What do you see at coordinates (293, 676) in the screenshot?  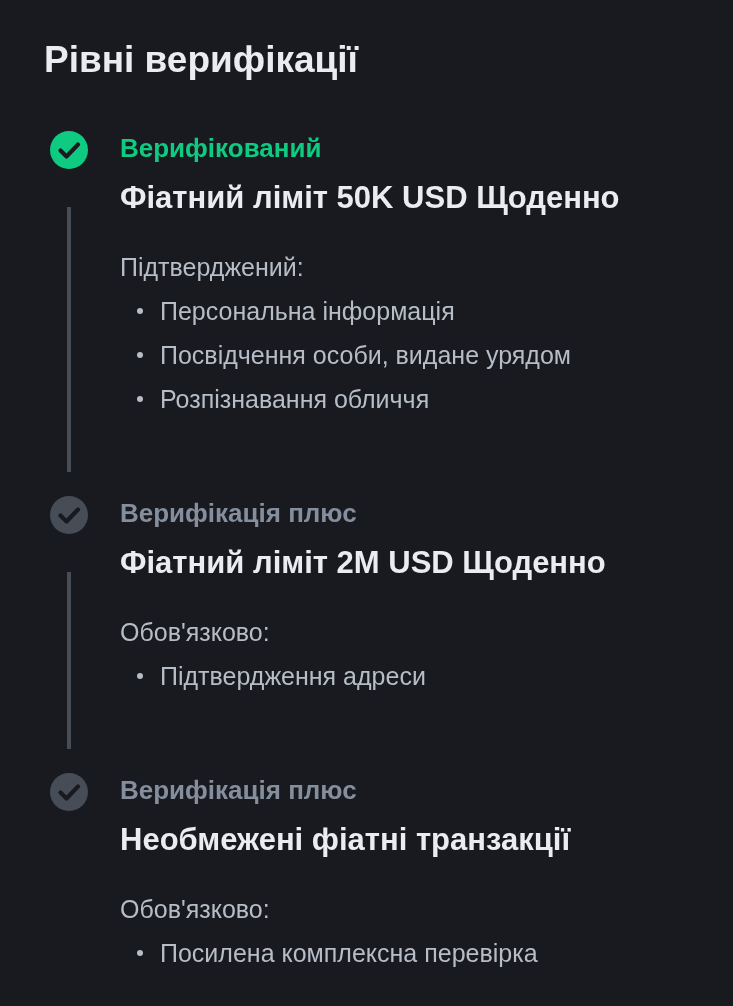 I see `requirement-item: Підтвердження адреси` at bounding box center [293, 676].